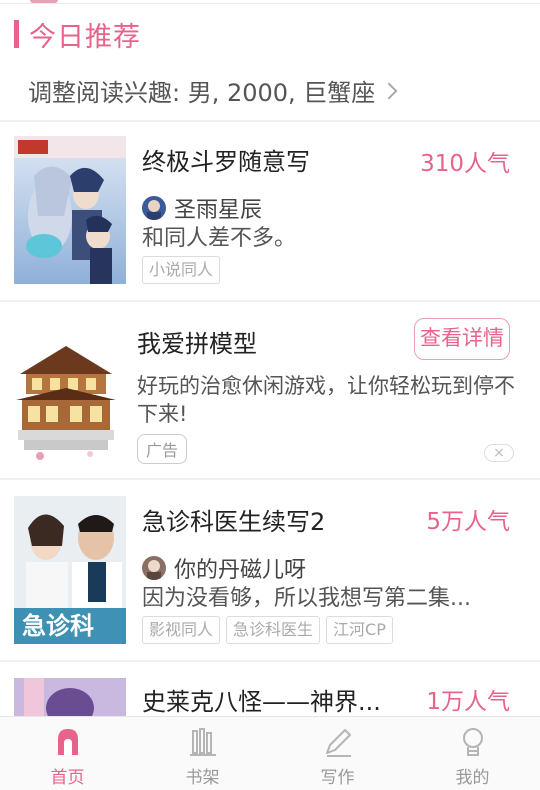  What do you see at coordinates (44, 1) in the screenshot?
I see `tab-stub` at bounding box center [44, 1].